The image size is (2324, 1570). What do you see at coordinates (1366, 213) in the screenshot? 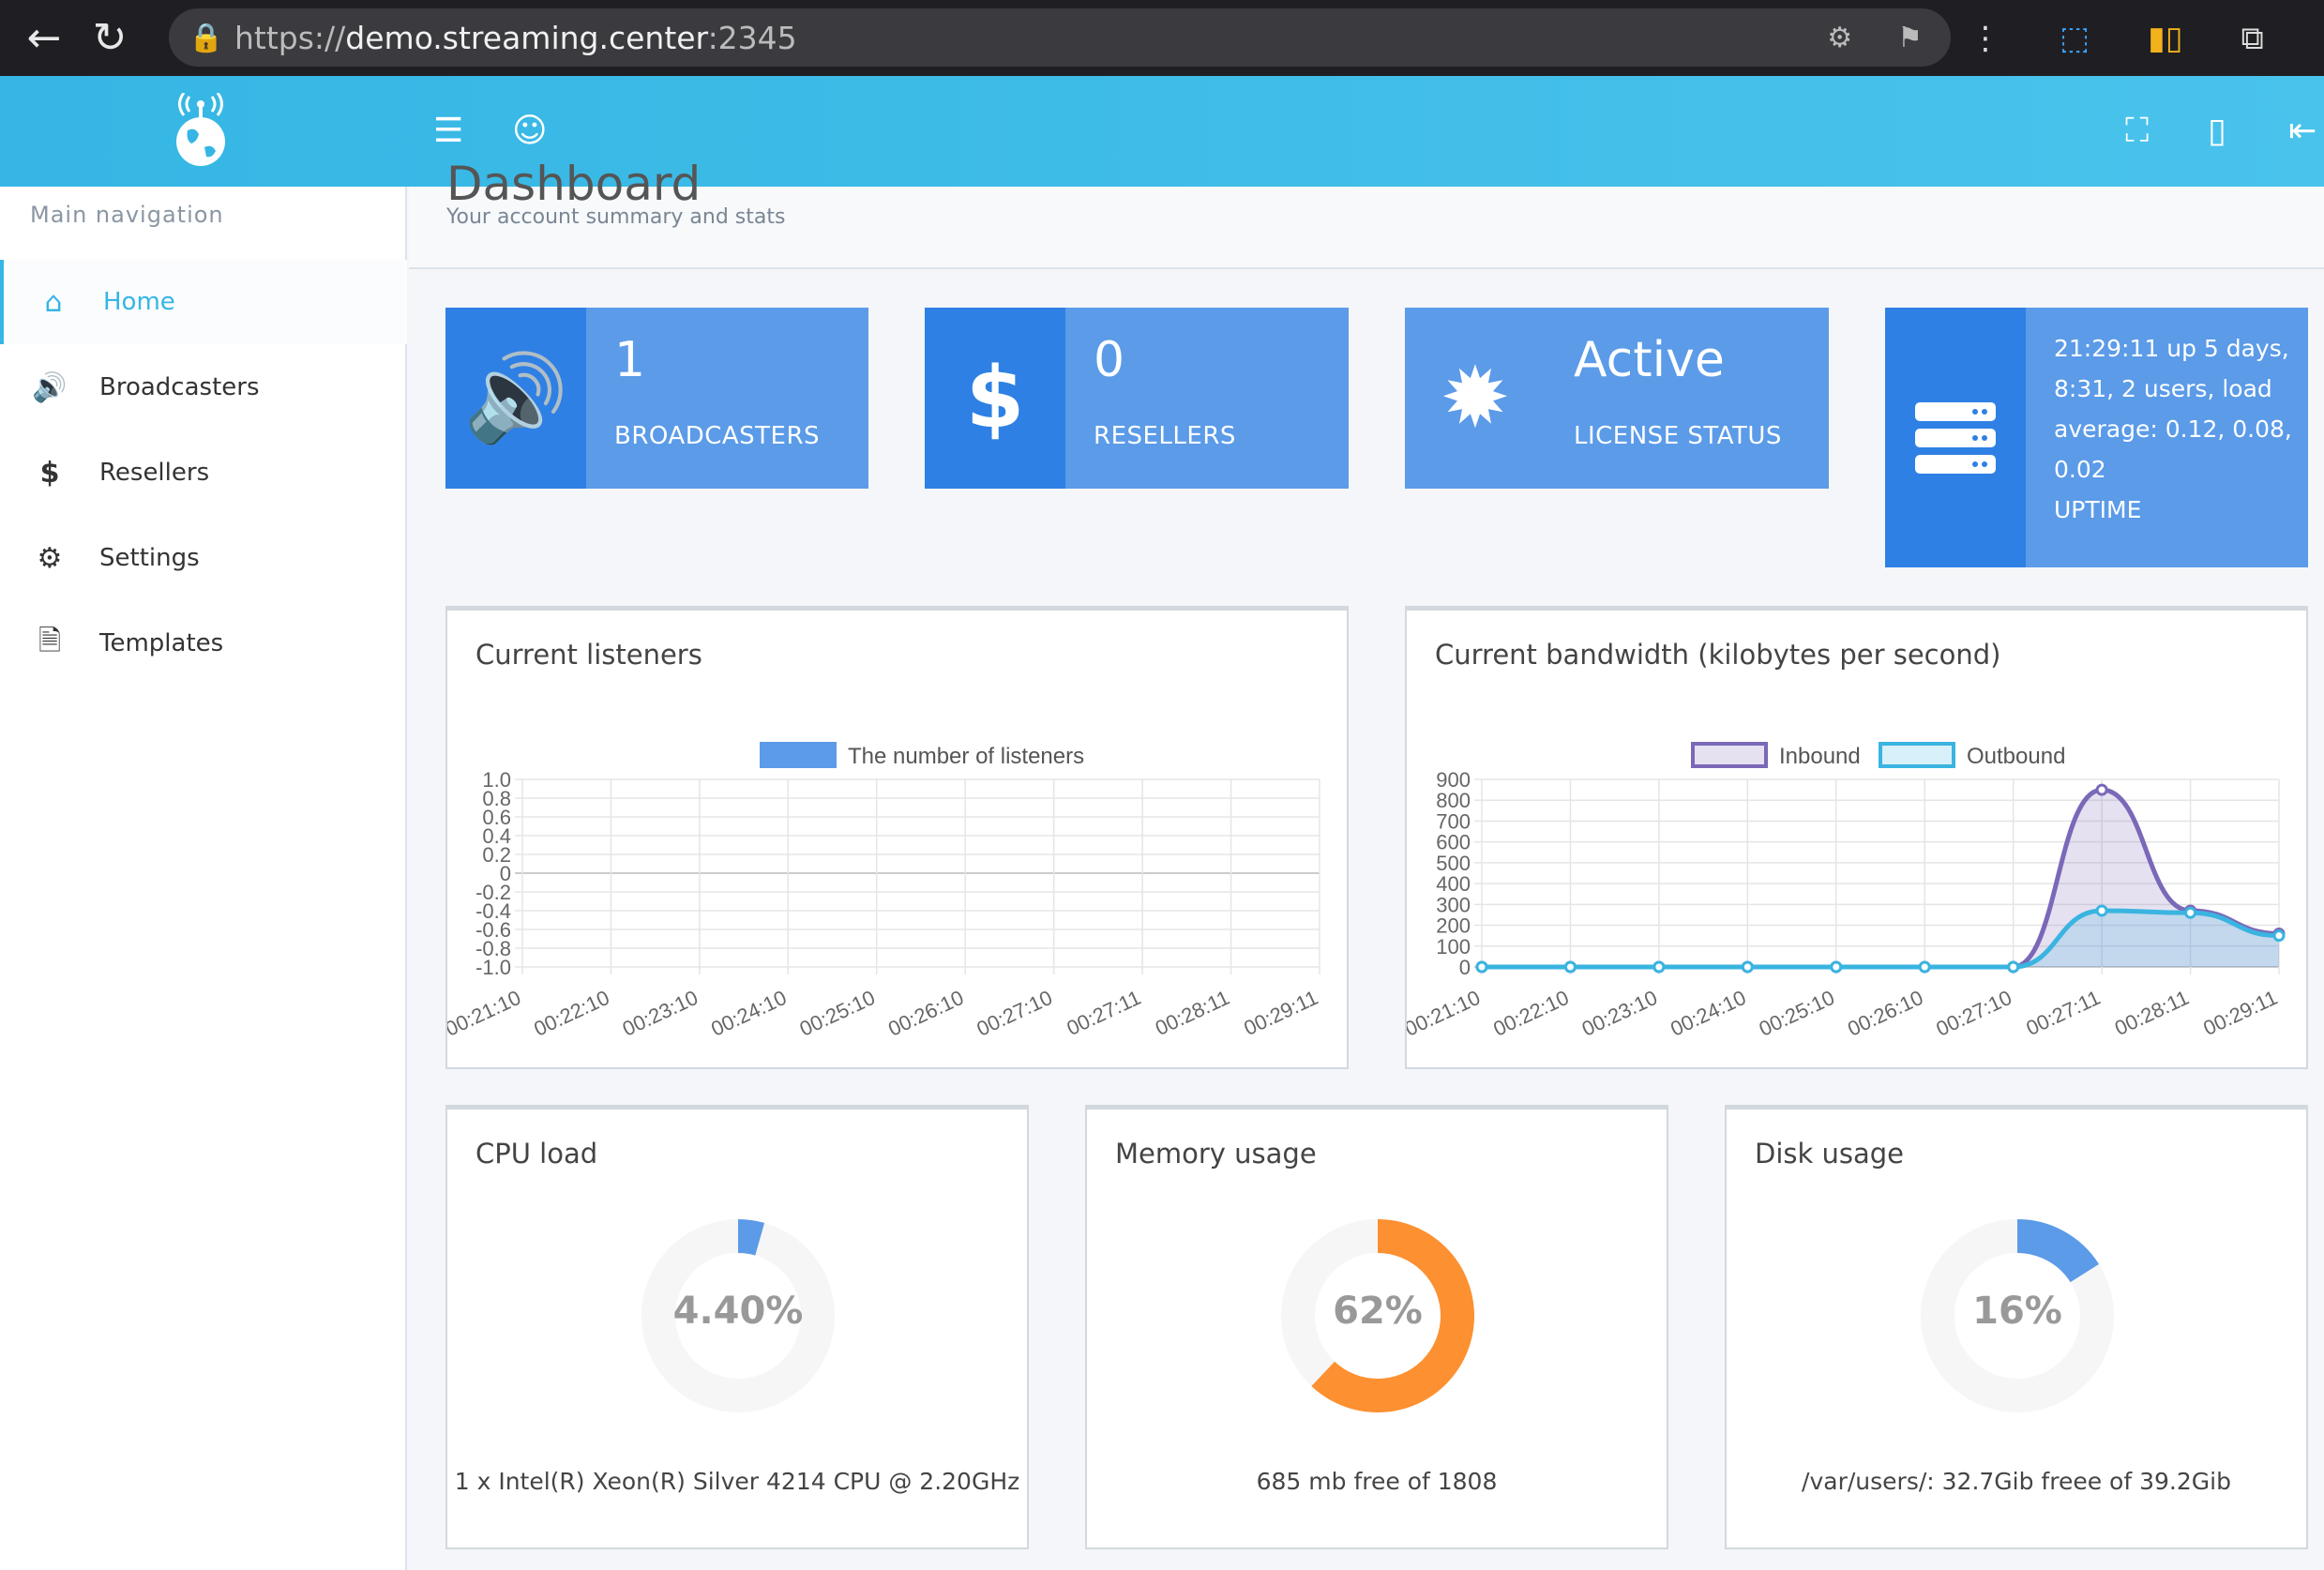
I see `content-header: Dashboard Your account summary and stats` at bounding box center [1366, 213].